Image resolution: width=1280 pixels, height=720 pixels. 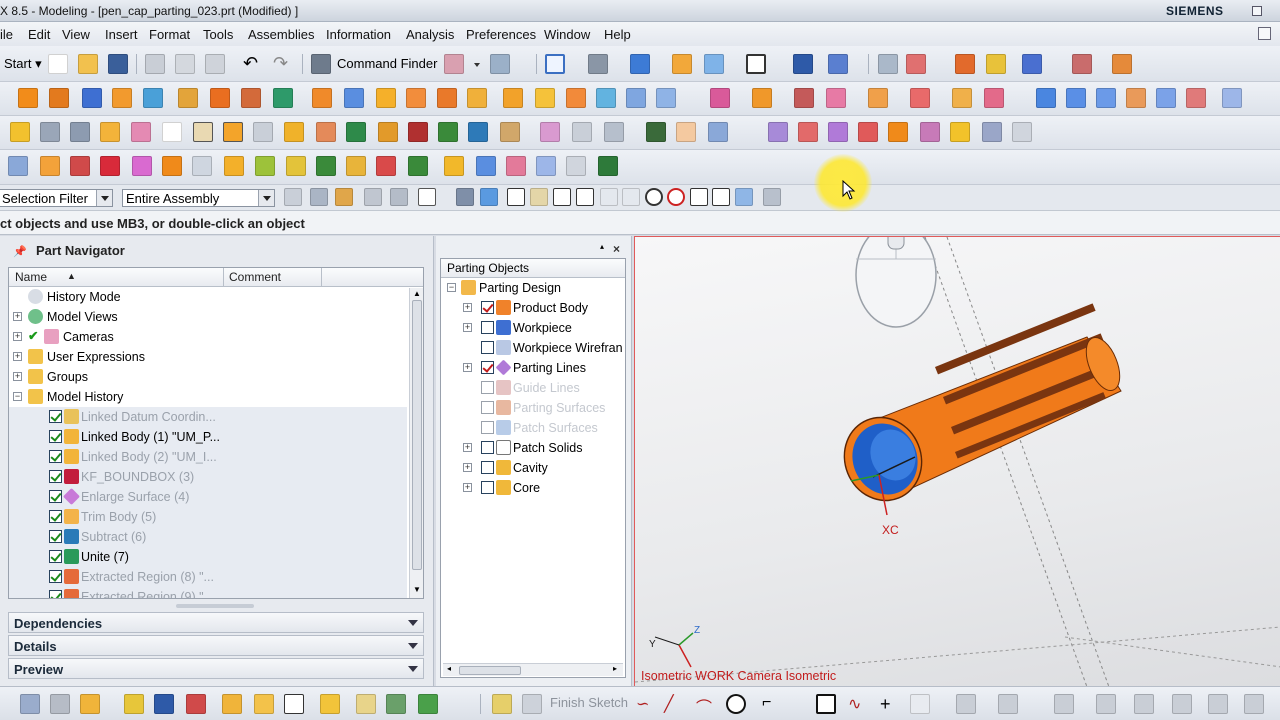 I want to click on render-style-icon, so click(x=598, y=64).